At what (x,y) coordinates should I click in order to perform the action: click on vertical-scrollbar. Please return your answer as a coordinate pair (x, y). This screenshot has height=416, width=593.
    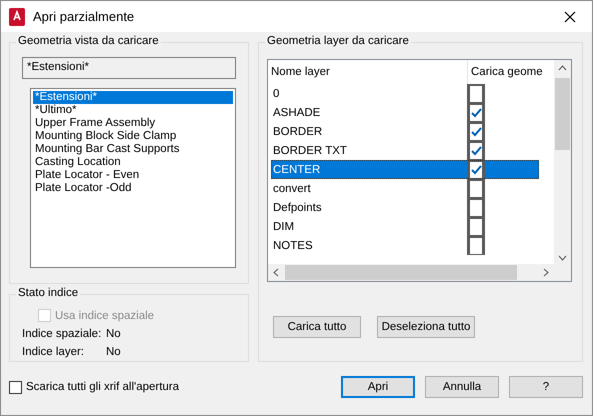
    Looking at the image, I should click on (562, 163).